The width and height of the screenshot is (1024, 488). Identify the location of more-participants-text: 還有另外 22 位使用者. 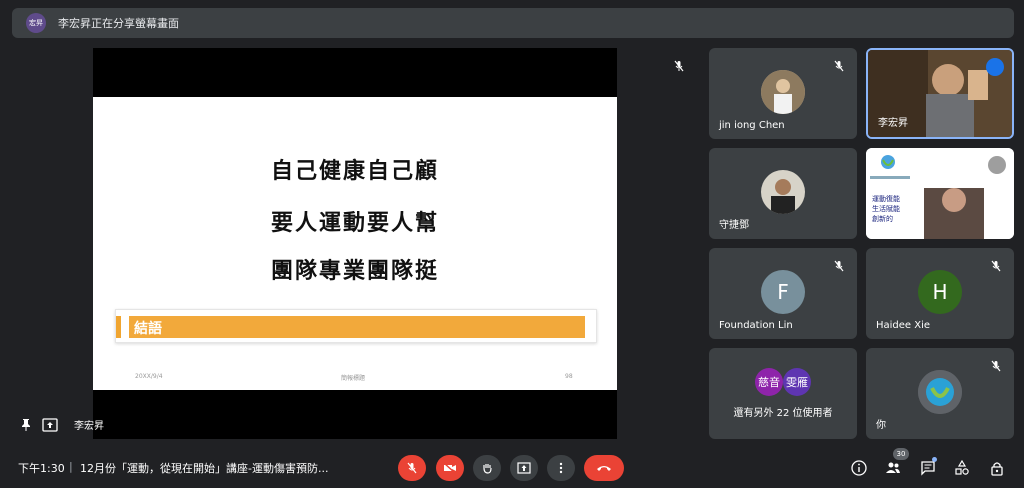
(783, 413).